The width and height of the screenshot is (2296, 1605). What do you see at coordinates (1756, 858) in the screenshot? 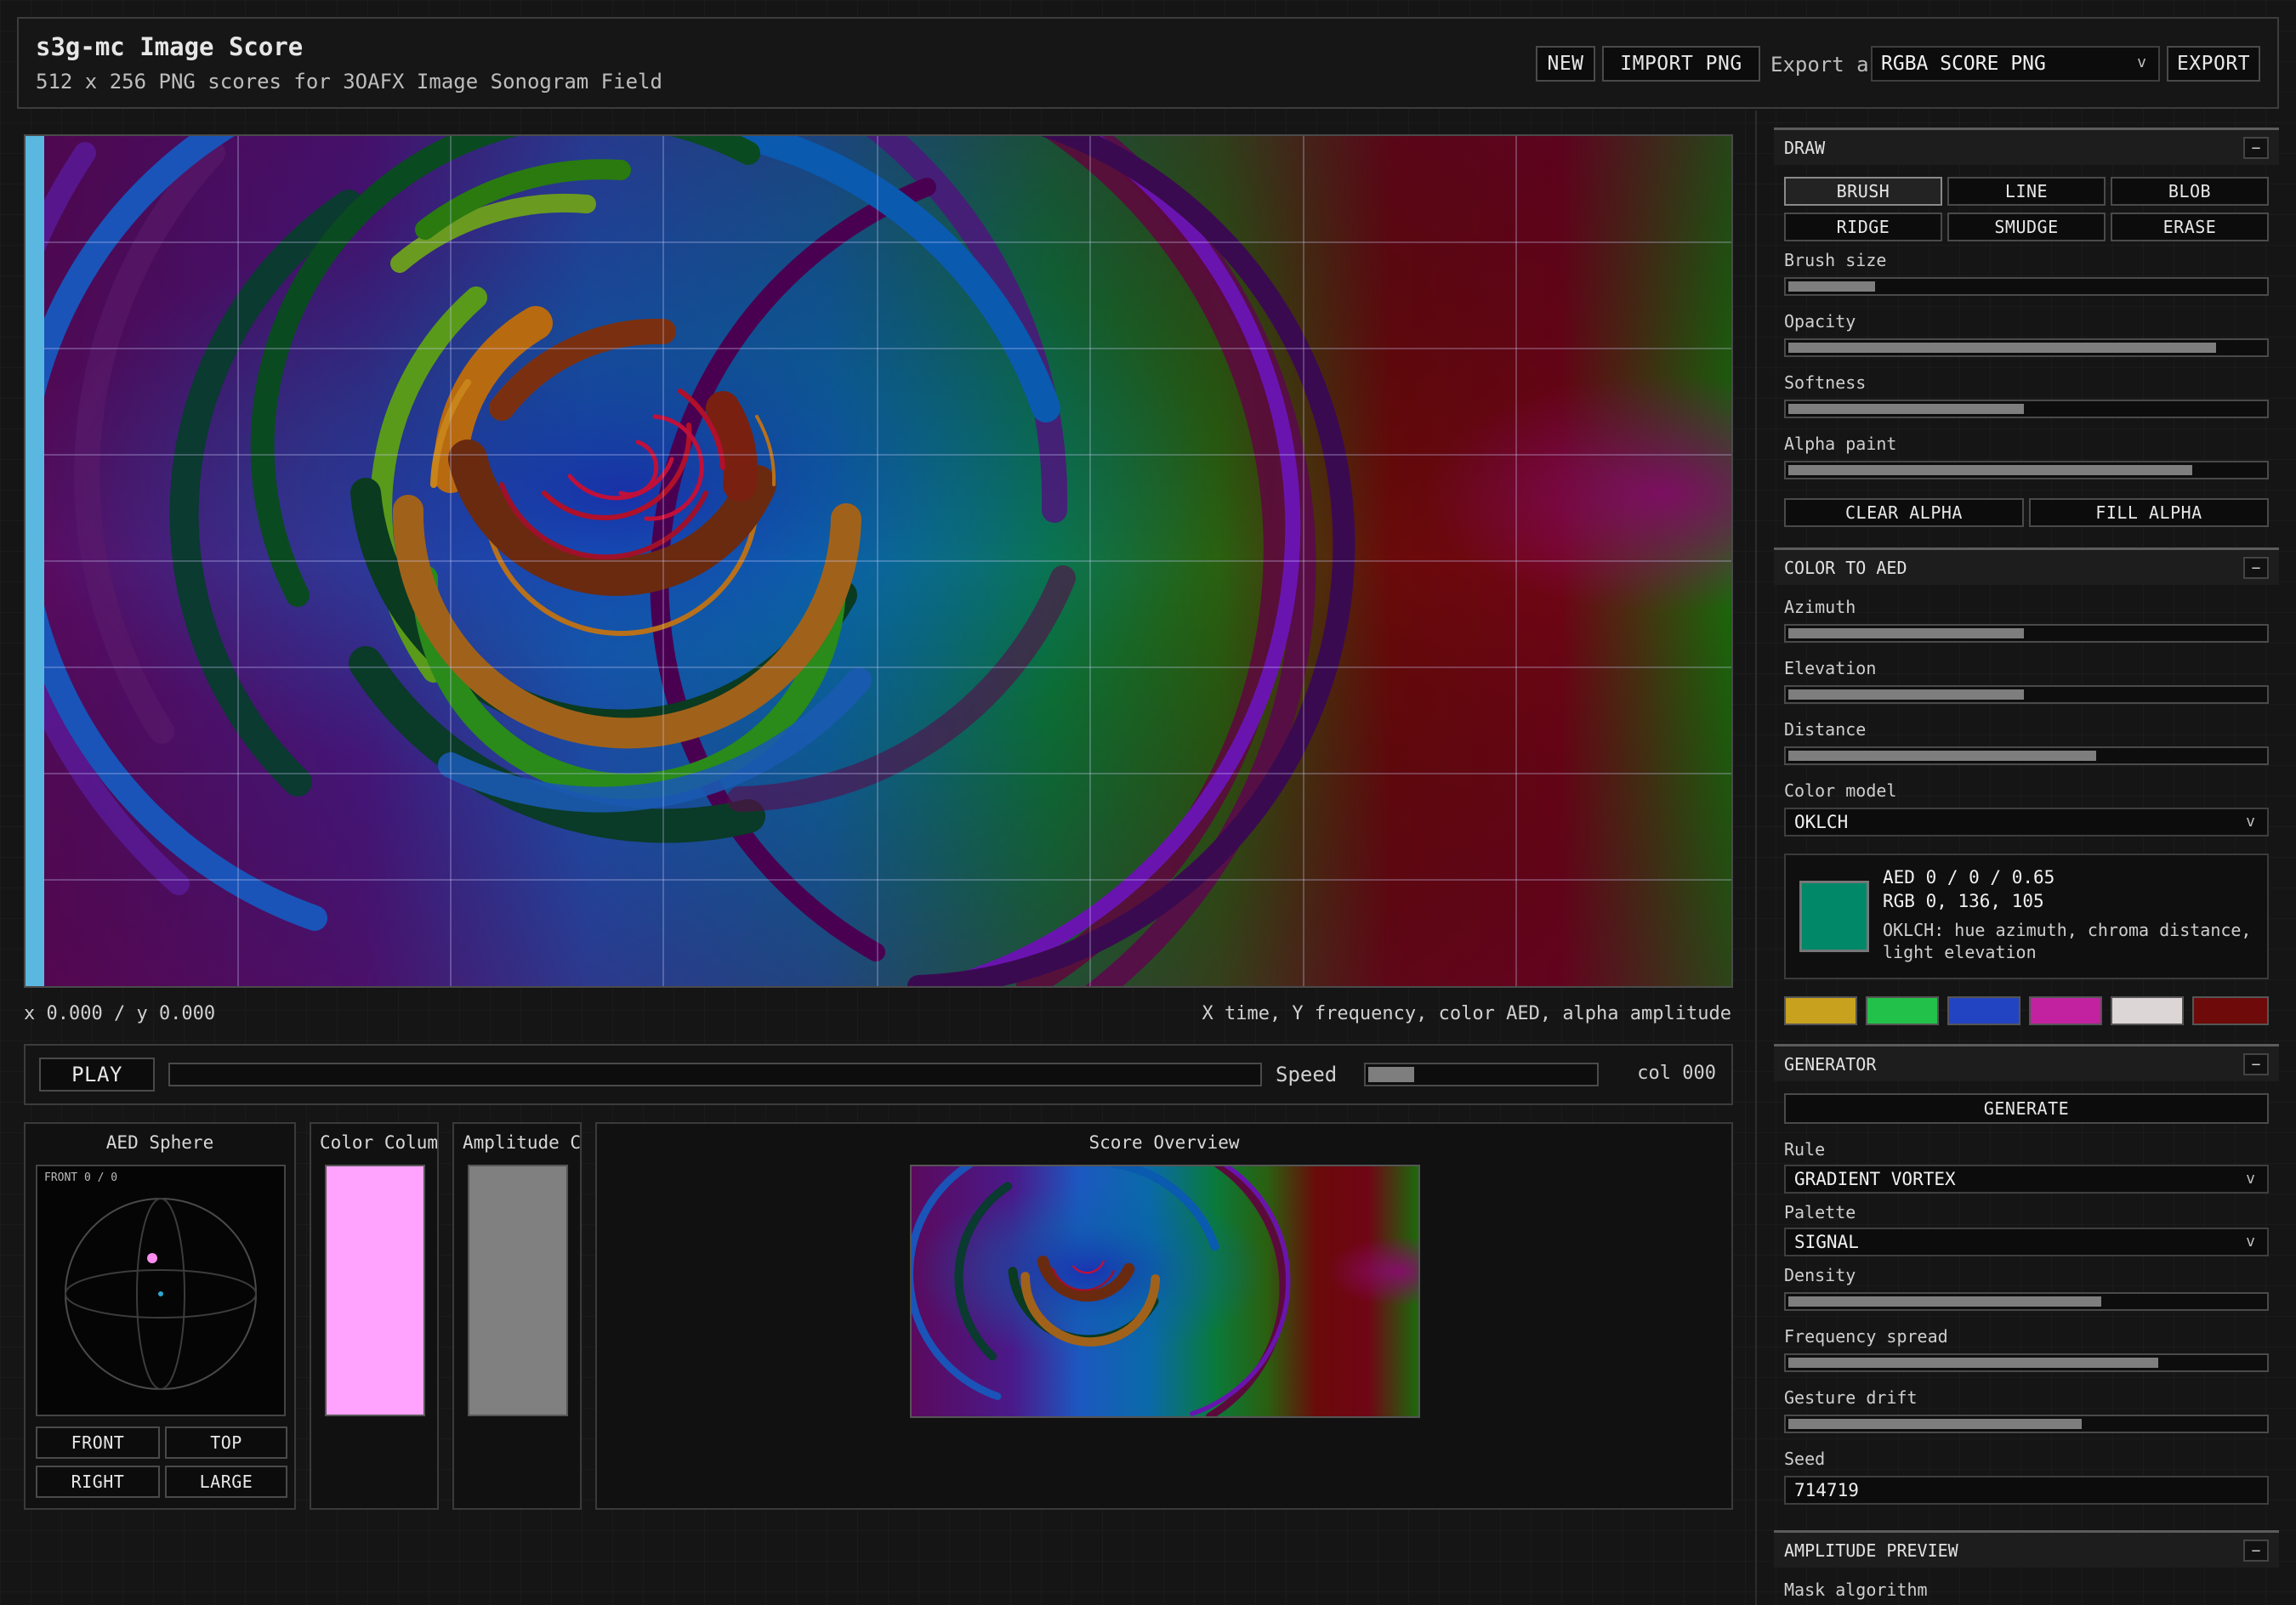
I see `sidebar-divider` at bounding box center [1756, 858].